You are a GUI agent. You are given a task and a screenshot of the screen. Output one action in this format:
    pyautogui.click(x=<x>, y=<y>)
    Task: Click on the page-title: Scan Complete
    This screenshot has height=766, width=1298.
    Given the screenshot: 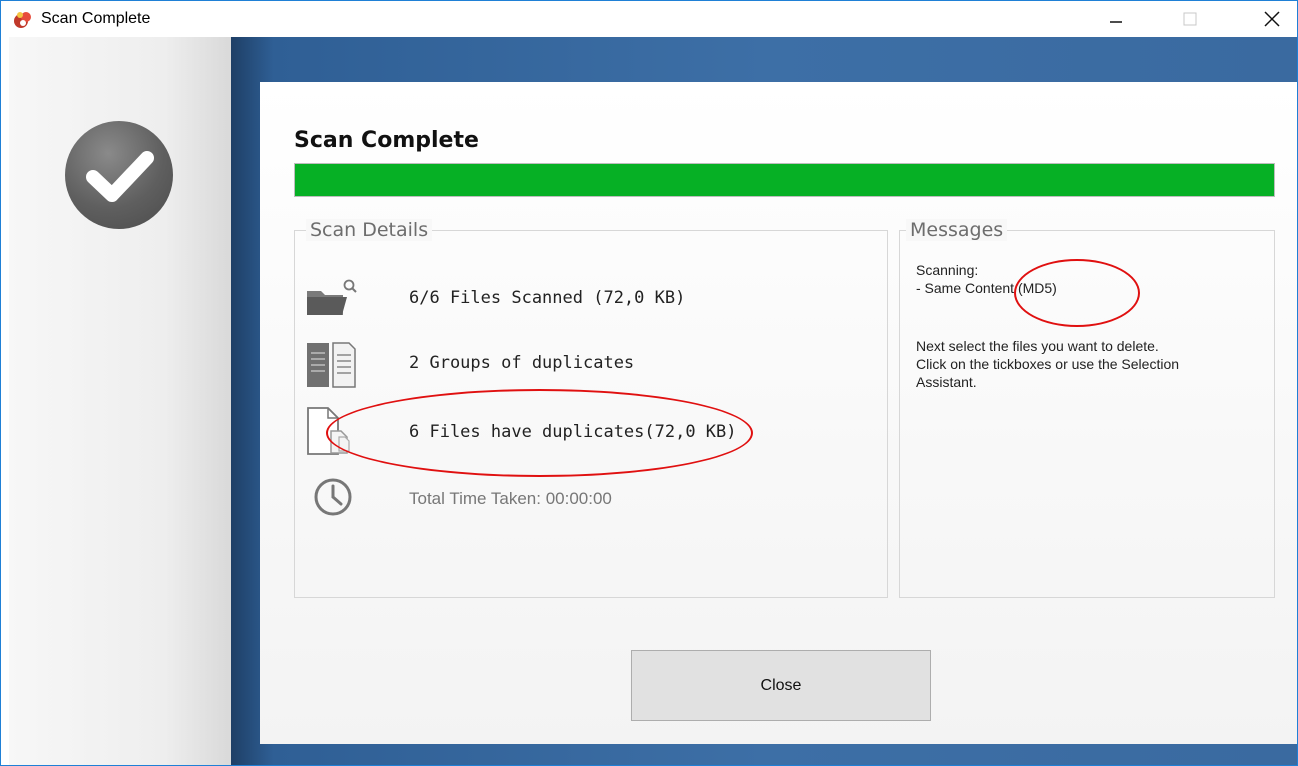 What is the action you would take?
    pyautogui.click(x=386, y=140)
    